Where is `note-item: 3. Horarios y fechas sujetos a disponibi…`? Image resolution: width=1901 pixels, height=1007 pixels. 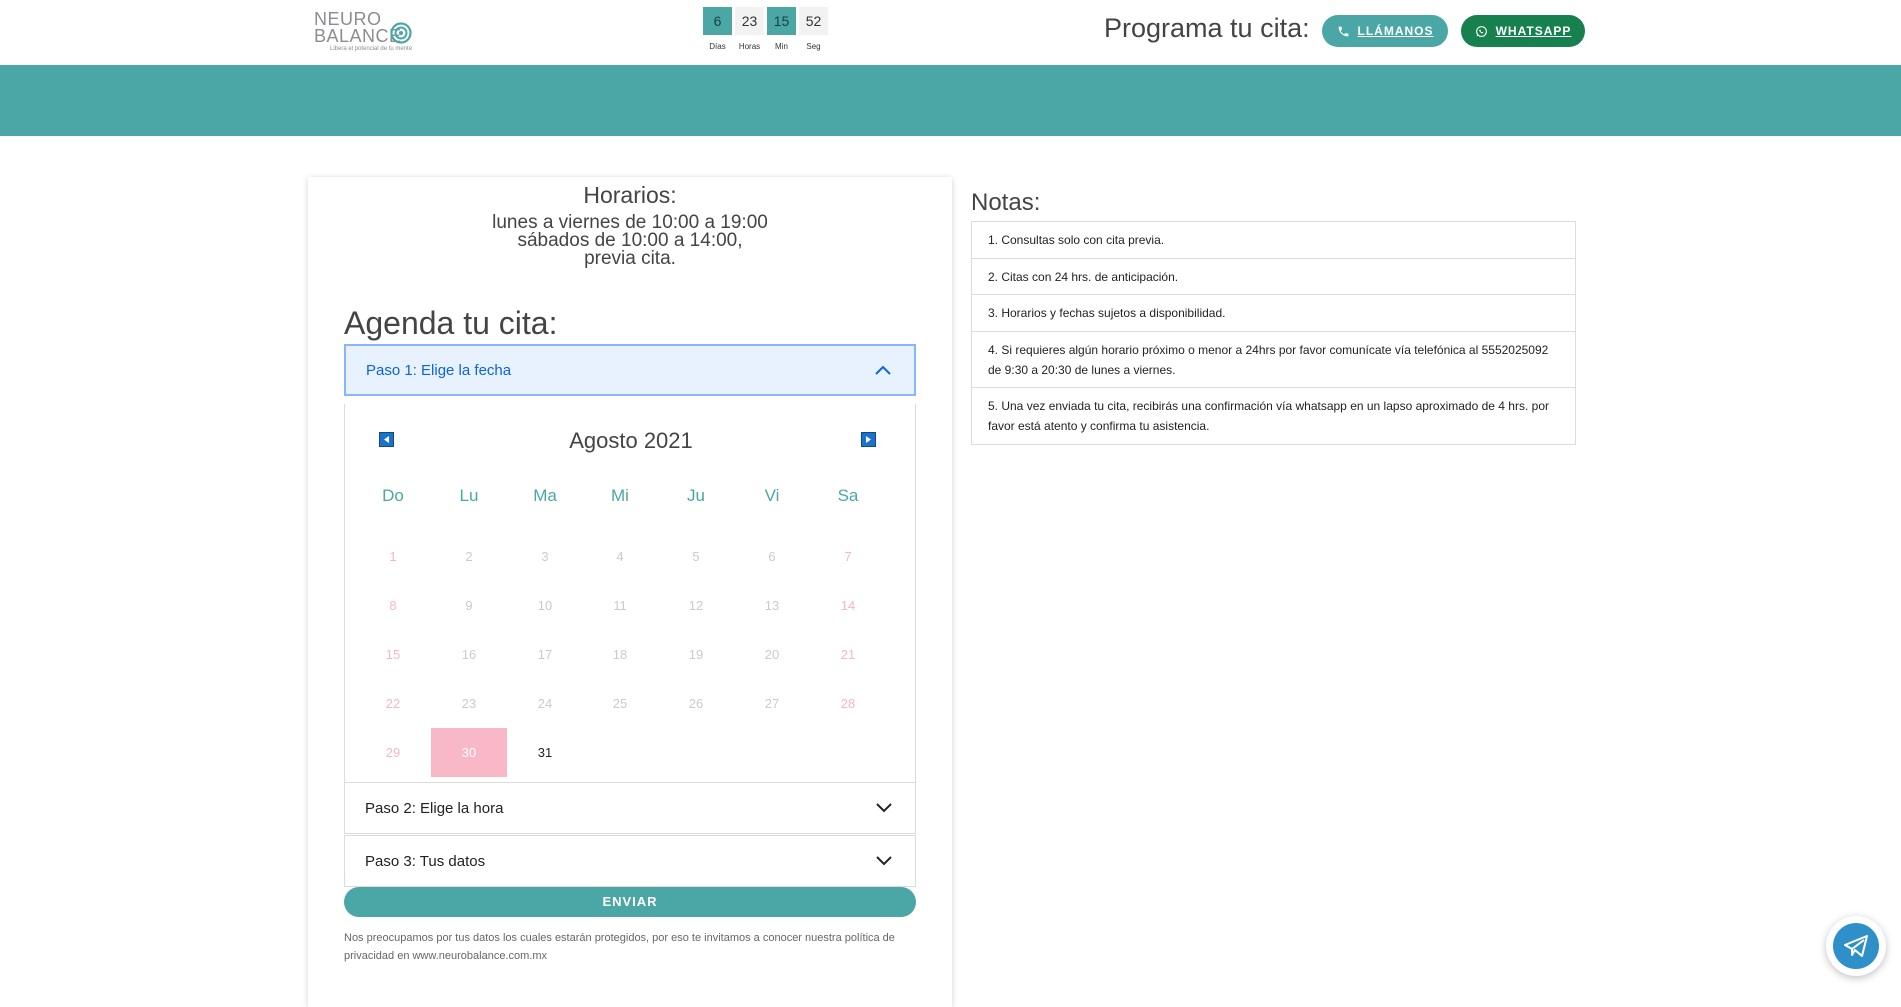
note-item: 3. Horarios y fechas sujetos a disponibi… is located at coordinates (1273, 313).